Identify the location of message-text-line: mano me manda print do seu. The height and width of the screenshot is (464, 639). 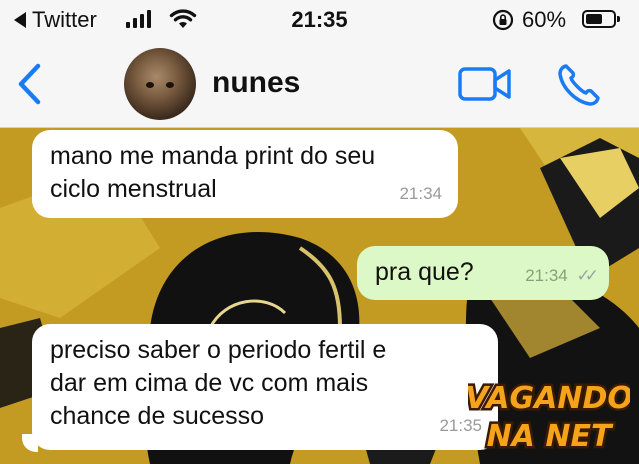
(213, 156).